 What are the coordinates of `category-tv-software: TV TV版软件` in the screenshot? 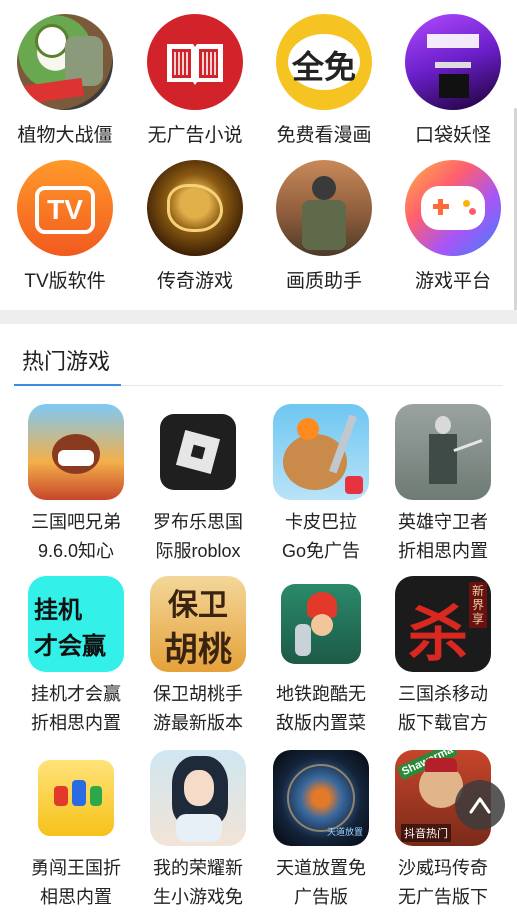 It's located at (65, 226).